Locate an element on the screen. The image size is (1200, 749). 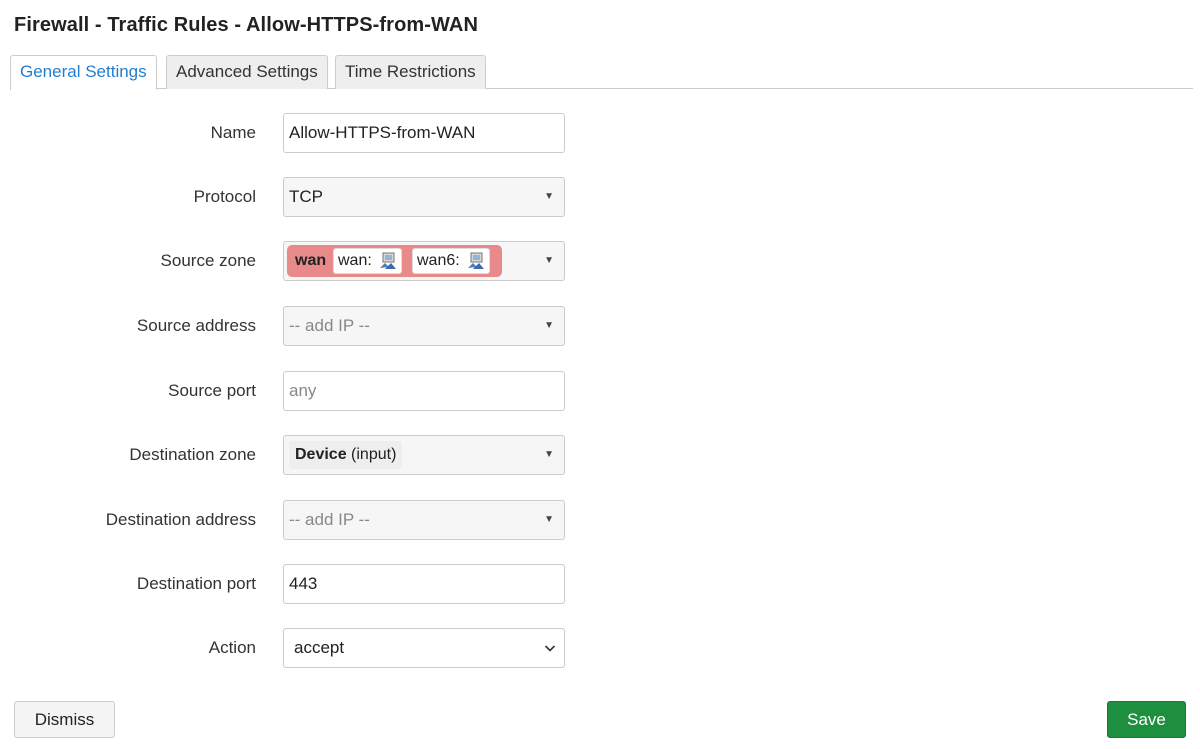
name-row: Name Allow-HTTPS-from-WAN is located at coordinates (300, 133).